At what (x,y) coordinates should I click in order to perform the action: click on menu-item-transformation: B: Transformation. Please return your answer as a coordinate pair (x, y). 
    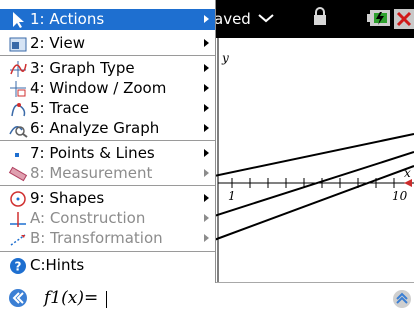
    Looking at the image, I should click on (107, 238).